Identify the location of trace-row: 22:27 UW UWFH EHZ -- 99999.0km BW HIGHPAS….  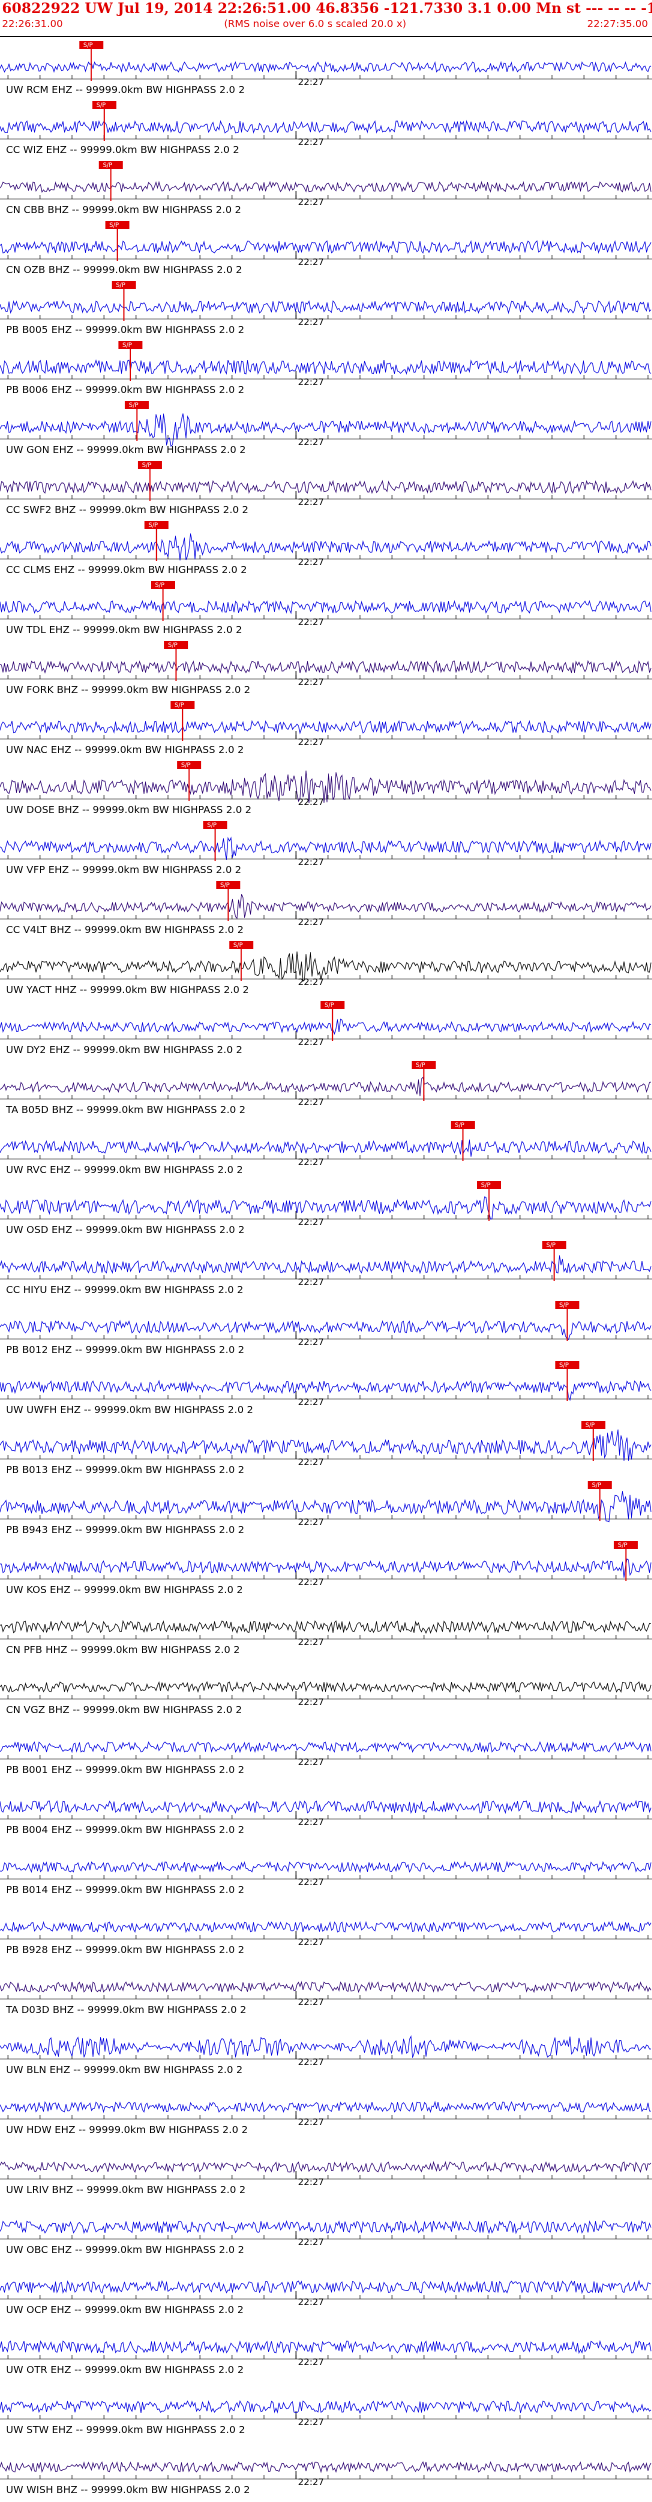
(326, 1388).